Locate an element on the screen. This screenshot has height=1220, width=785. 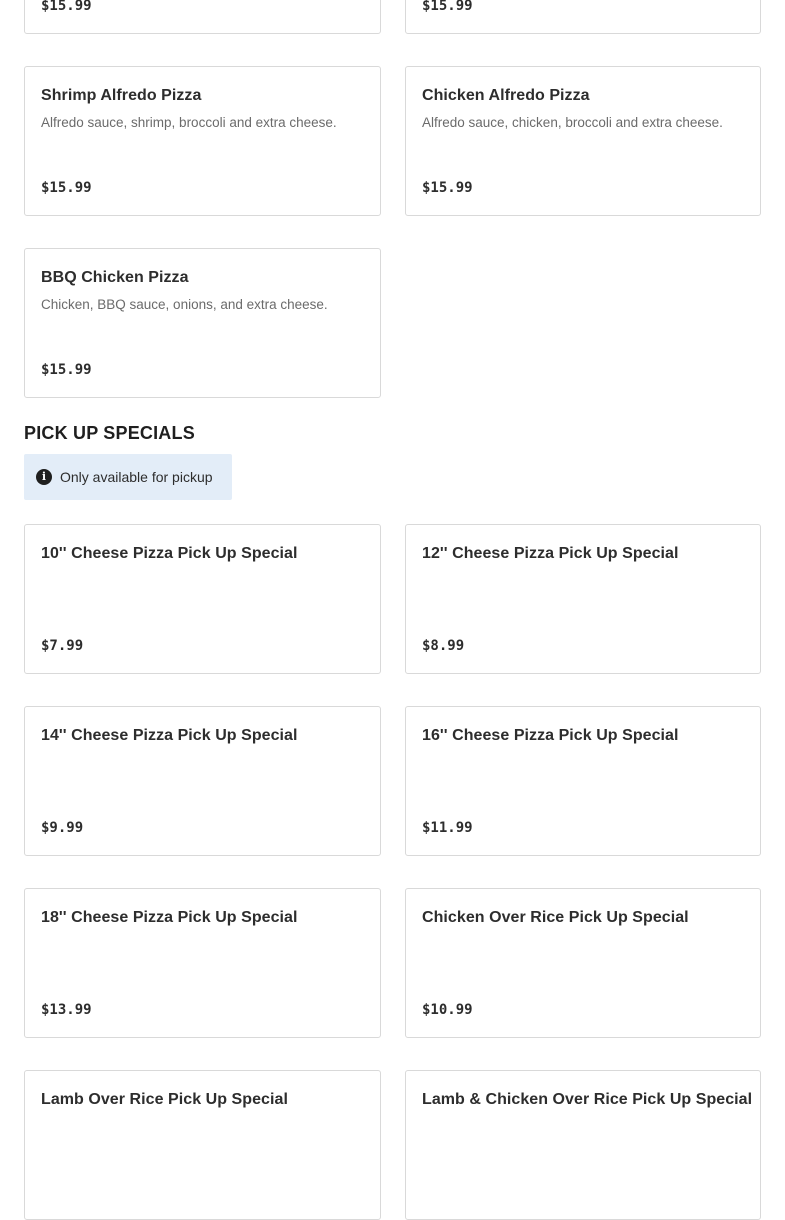
item-name: 10'' Cheese Pizza Pick Up Special is located at coordinates (169, 553).